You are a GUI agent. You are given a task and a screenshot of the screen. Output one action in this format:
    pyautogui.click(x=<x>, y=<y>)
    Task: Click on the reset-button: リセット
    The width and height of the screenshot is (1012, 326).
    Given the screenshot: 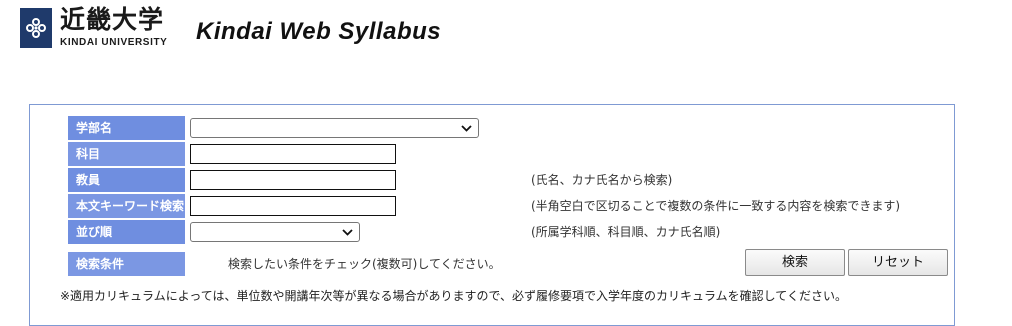 What is the action you would take?
    pyautogui.click(x=898, y=262)
    